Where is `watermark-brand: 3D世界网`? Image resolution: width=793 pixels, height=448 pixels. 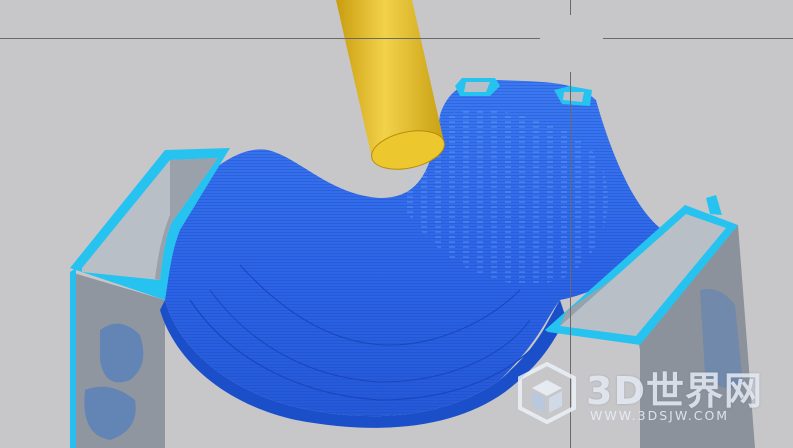 watermark-brand: 3D世界网 is located at coordinates (674, 391).